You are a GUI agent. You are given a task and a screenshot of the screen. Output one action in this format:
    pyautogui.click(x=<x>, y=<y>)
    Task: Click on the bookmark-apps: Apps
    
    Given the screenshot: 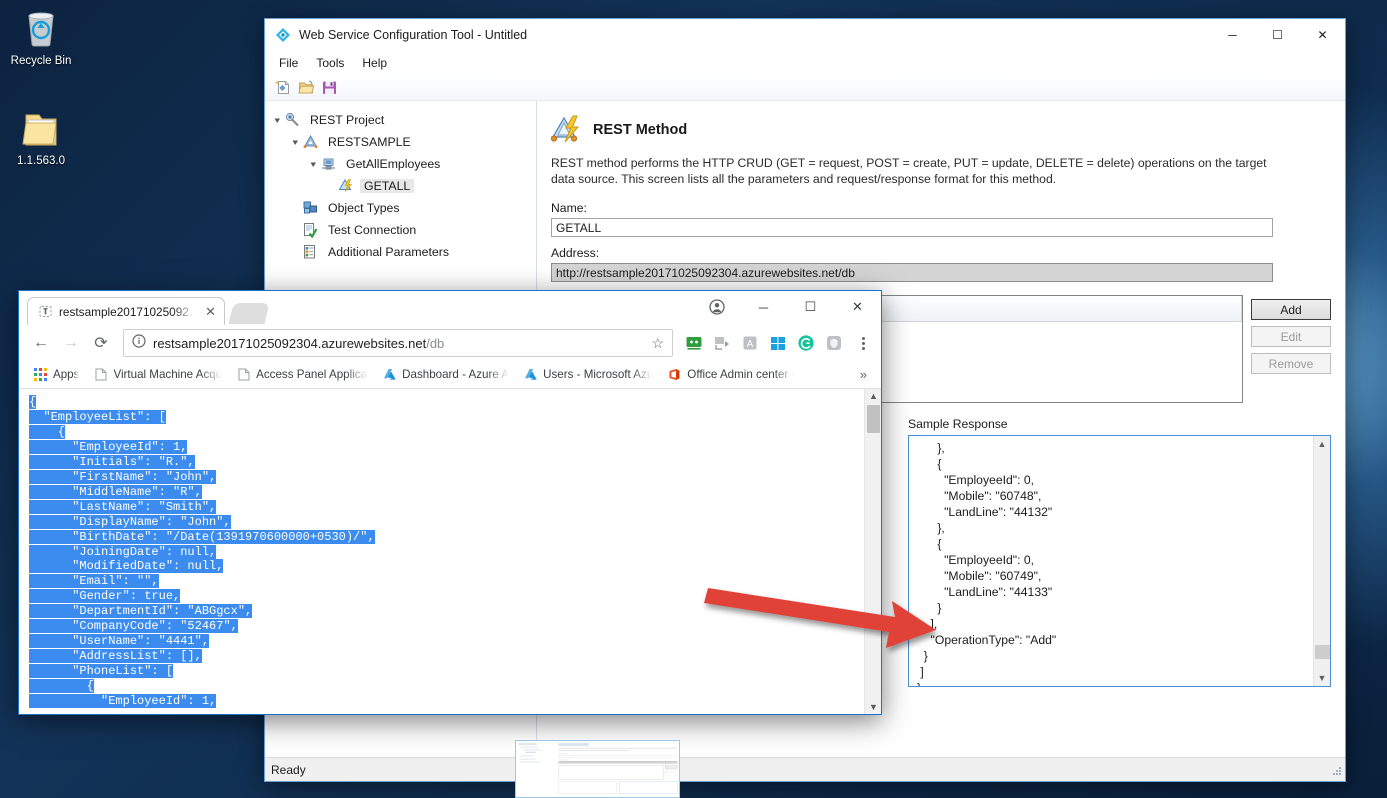 What is the action you would take?
    pyautogui.click(x=56, y=374)
    